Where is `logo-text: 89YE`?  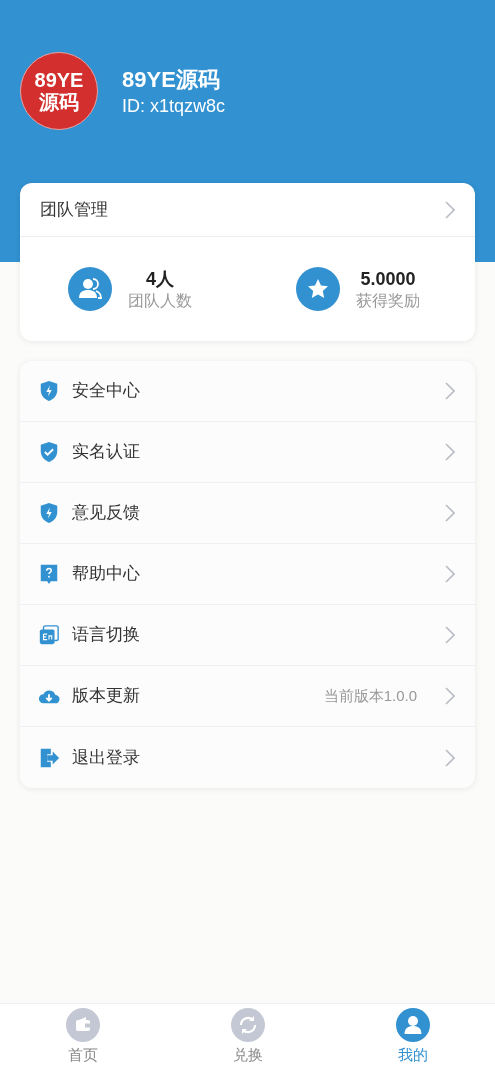 logo-text: 89YE is located at coordinates (59, 80).